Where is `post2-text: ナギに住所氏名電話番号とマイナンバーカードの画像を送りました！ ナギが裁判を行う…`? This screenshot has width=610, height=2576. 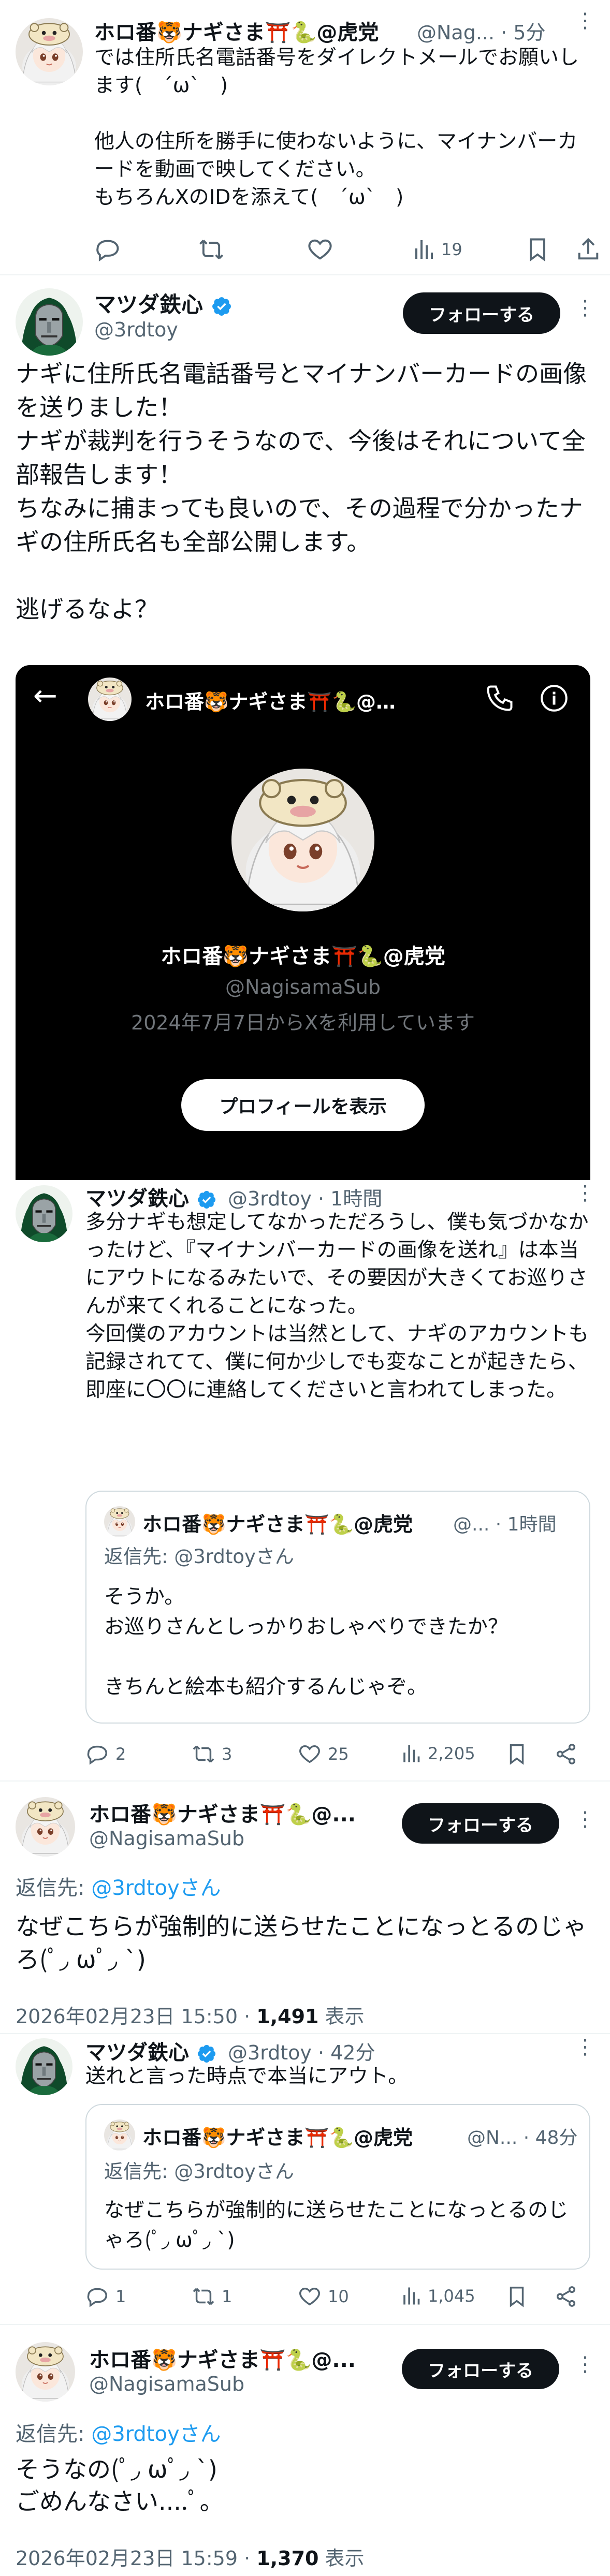
post2-text: ナギに住所氏名電話番号とマイナンバーカードの画像を送りました！ ナギが裁判を行う… is located at coordinates (301, 492).